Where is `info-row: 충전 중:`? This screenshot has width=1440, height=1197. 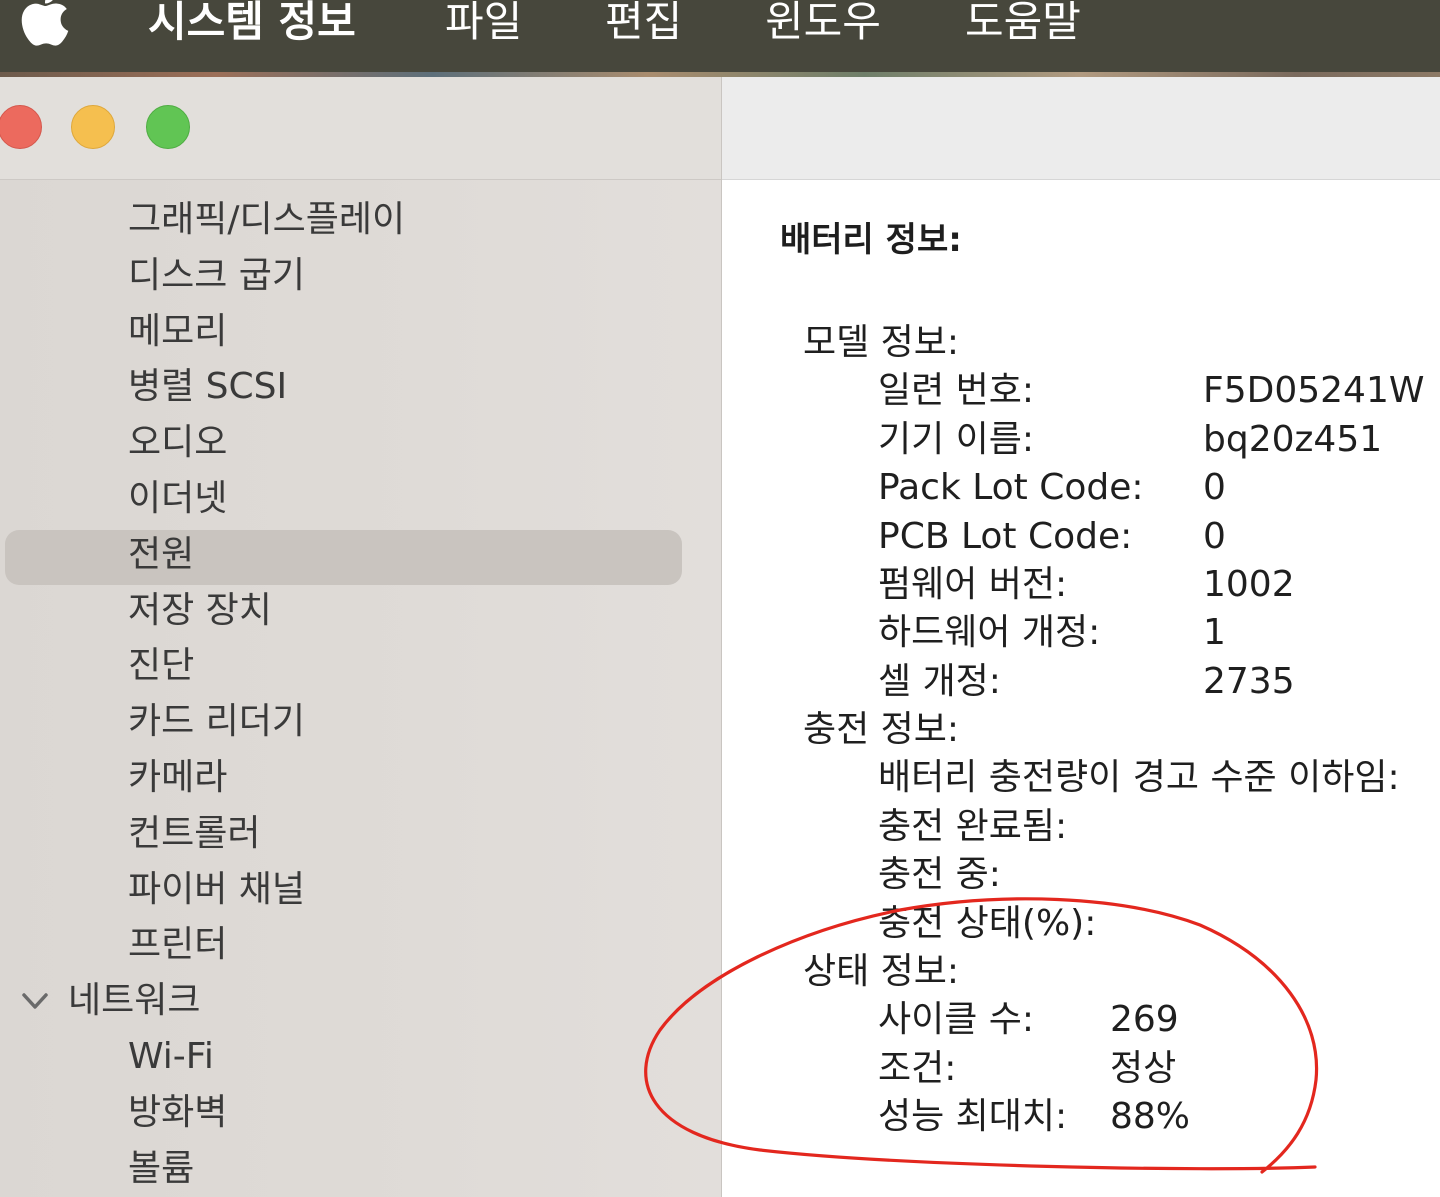
info-row: 충전 중: is located at coordinates (1081, 875).